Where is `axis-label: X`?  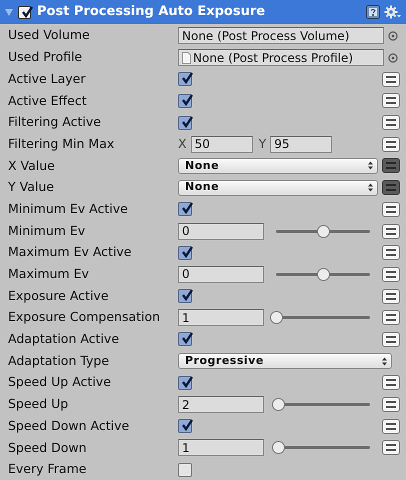
axis-label: X is located at coordinates (182, 143).